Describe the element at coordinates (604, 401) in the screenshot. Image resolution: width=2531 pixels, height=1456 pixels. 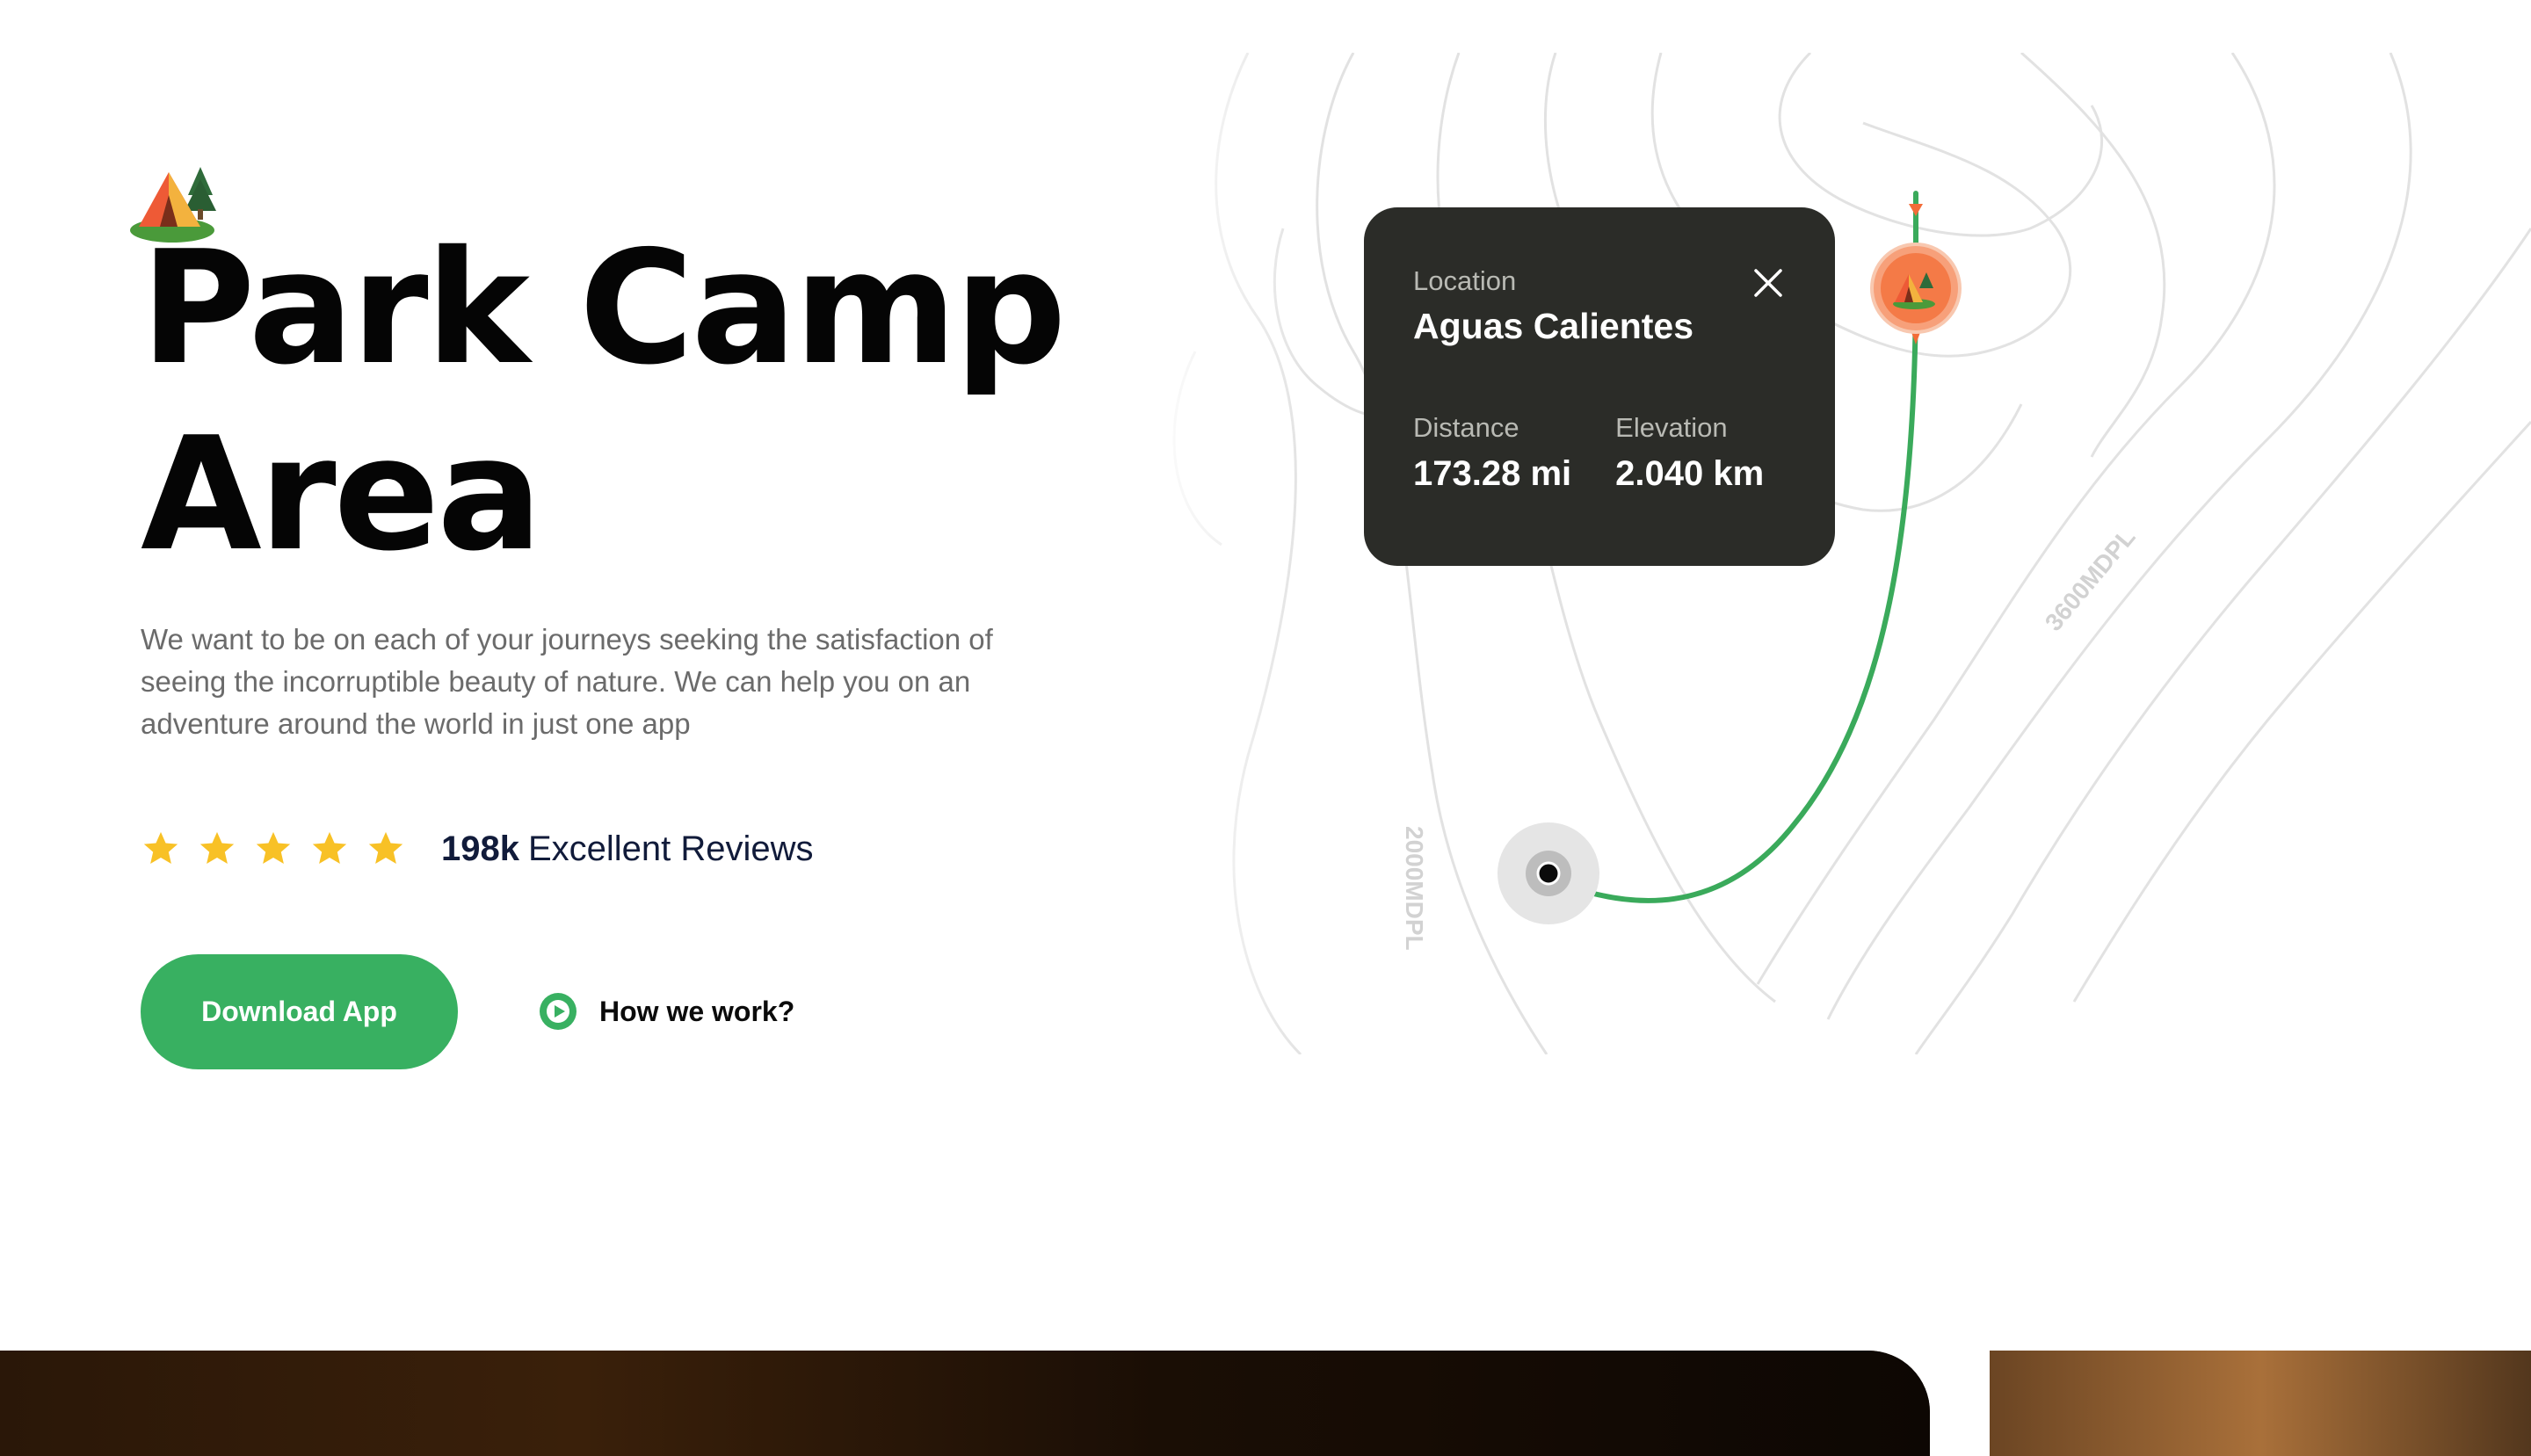
I see `page-title: Park Camp Area` at that location.